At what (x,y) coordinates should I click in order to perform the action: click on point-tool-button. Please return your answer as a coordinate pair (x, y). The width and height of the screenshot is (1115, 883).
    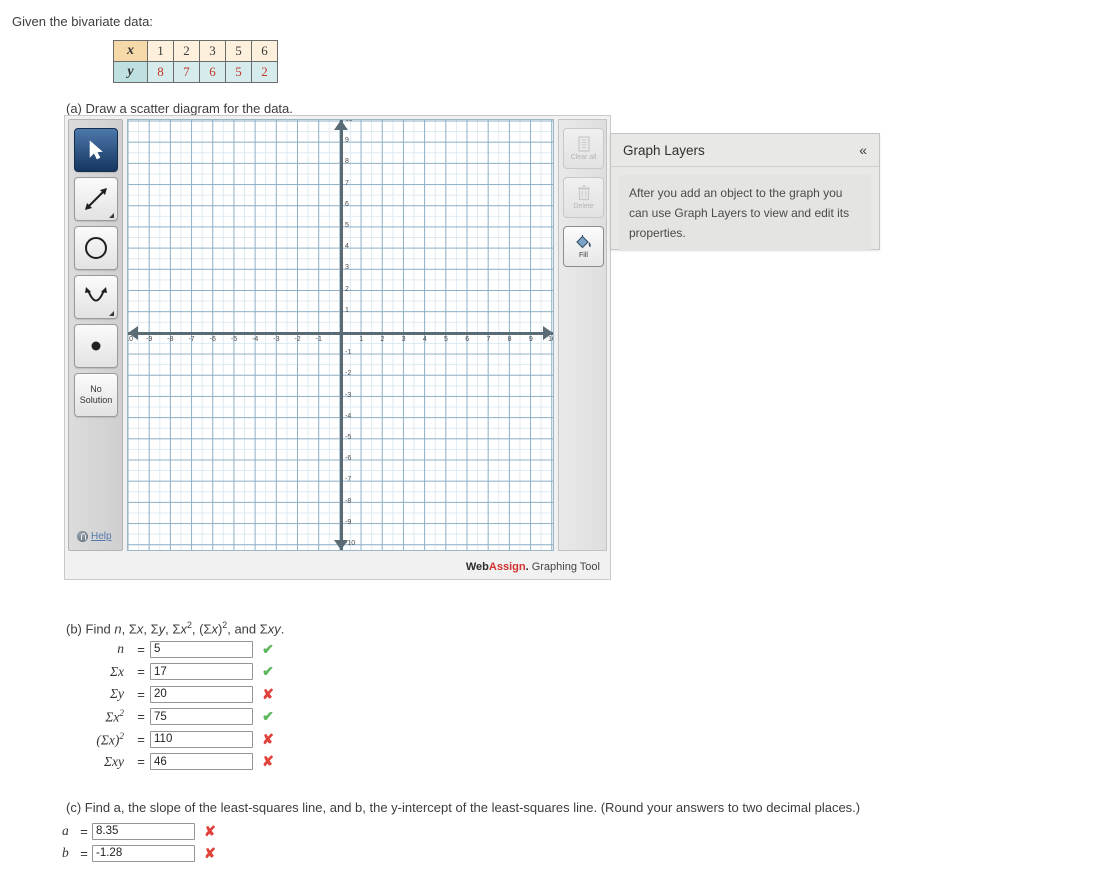
    Looking at the image, I should click on (96, 346).